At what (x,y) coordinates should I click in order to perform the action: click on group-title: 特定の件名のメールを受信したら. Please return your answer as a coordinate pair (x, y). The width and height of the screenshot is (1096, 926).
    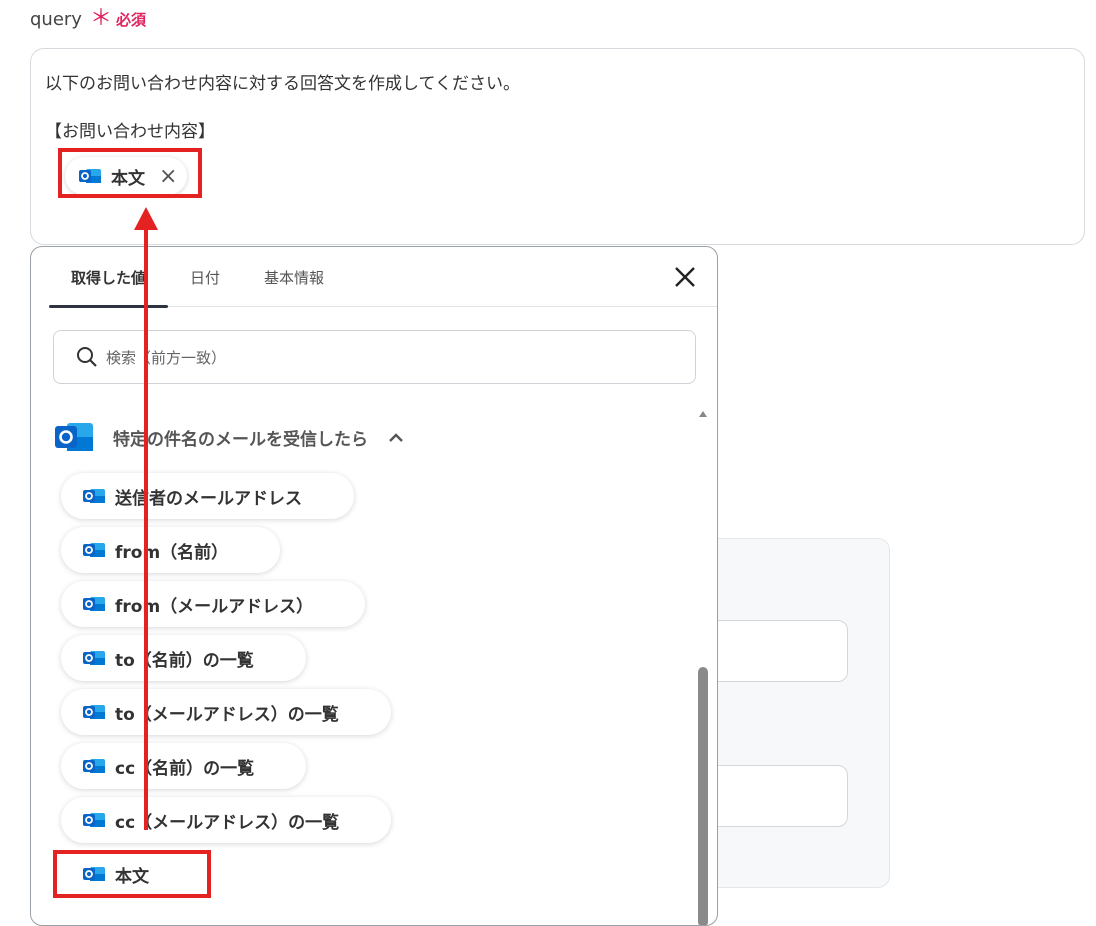
    Looking at the image, I should click on (240, 439).